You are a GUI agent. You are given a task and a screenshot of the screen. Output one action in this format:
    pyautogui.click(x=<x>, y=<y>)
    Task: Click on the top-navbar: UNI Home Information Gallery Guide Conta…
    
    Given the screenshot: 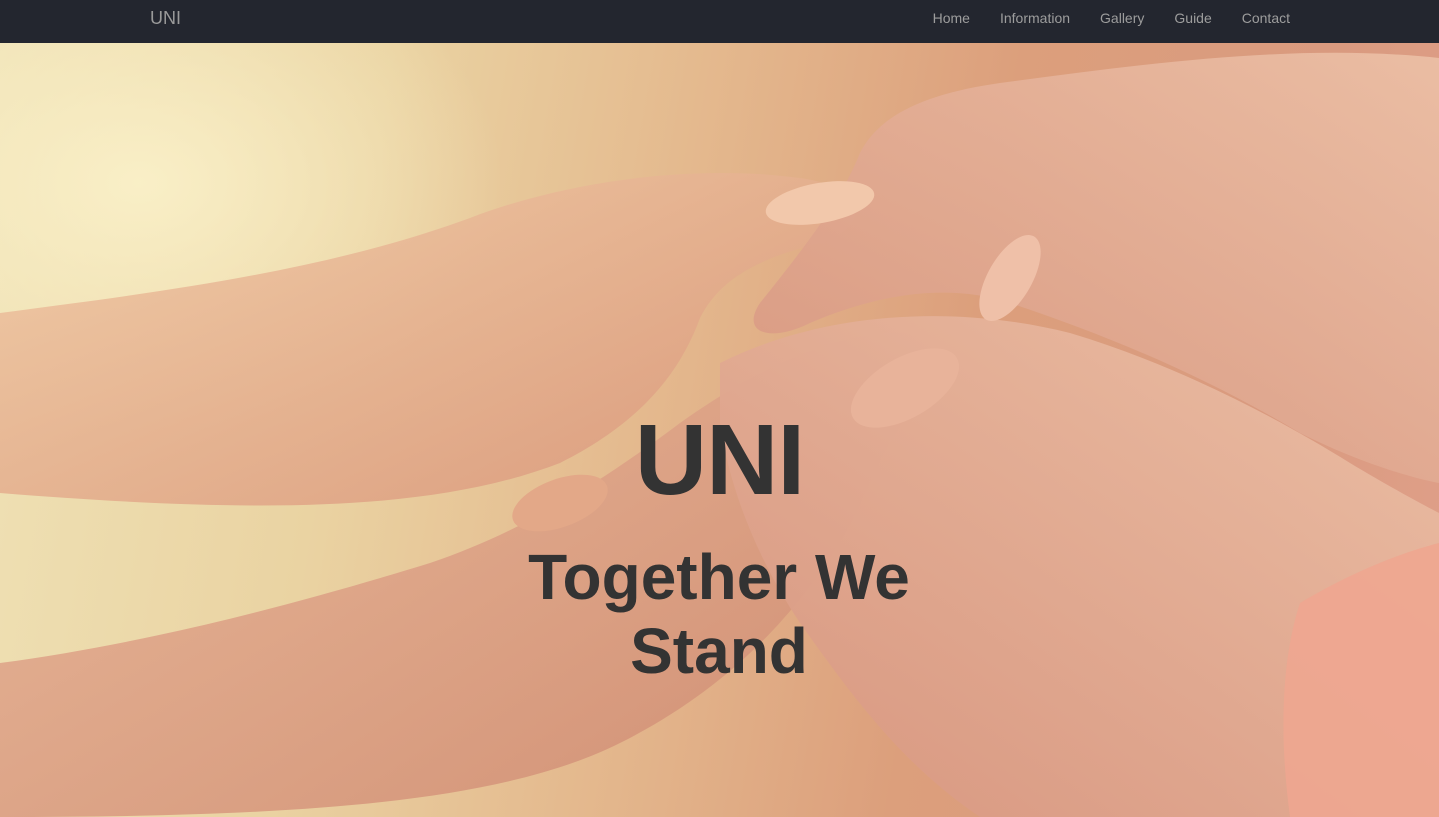 What is the action you would take?
    pyautogui.click(x=719, y=21)
    